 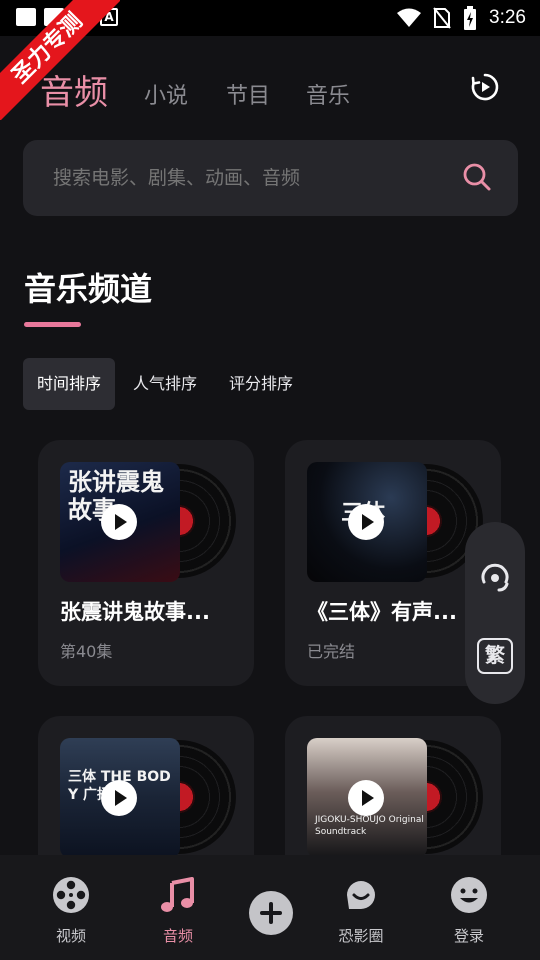 What do you see at coordinates (361, 936) in the screenshot?
I see `nav-label: 恐影圈` at bounding box center [361, 936].